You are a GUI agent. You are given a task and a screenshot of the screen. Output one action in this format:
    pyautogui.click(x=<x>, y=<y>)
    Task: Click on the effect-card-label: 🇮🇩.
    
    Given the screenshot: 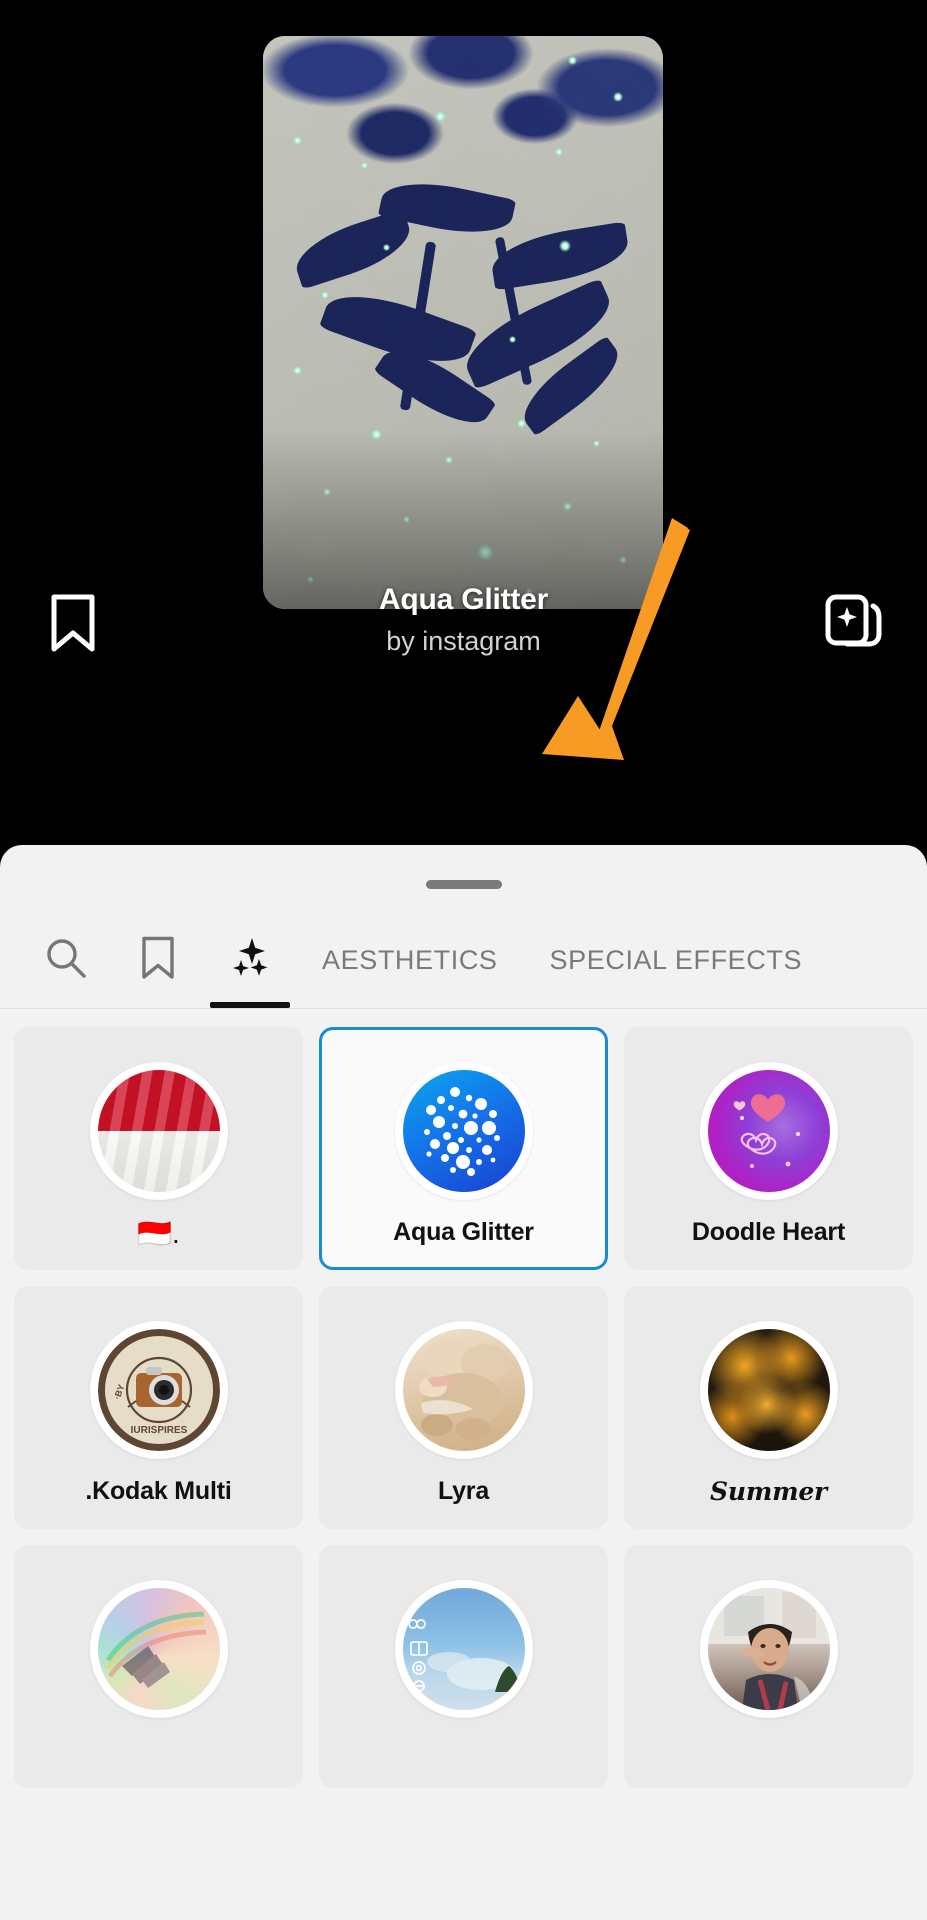 What is the action you would take?
    pyautogui.click(x=158, y=1233)
    